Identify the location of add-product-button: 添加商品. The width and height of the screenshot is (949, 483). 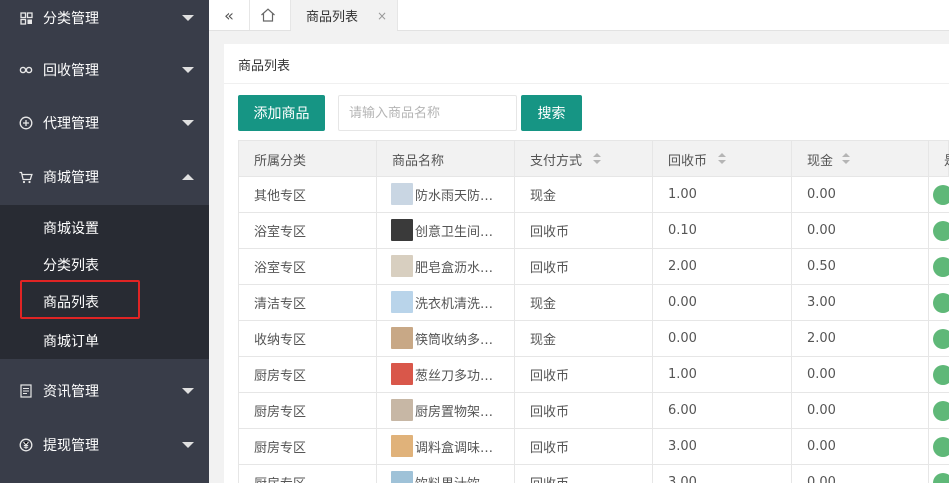
(281, 113).